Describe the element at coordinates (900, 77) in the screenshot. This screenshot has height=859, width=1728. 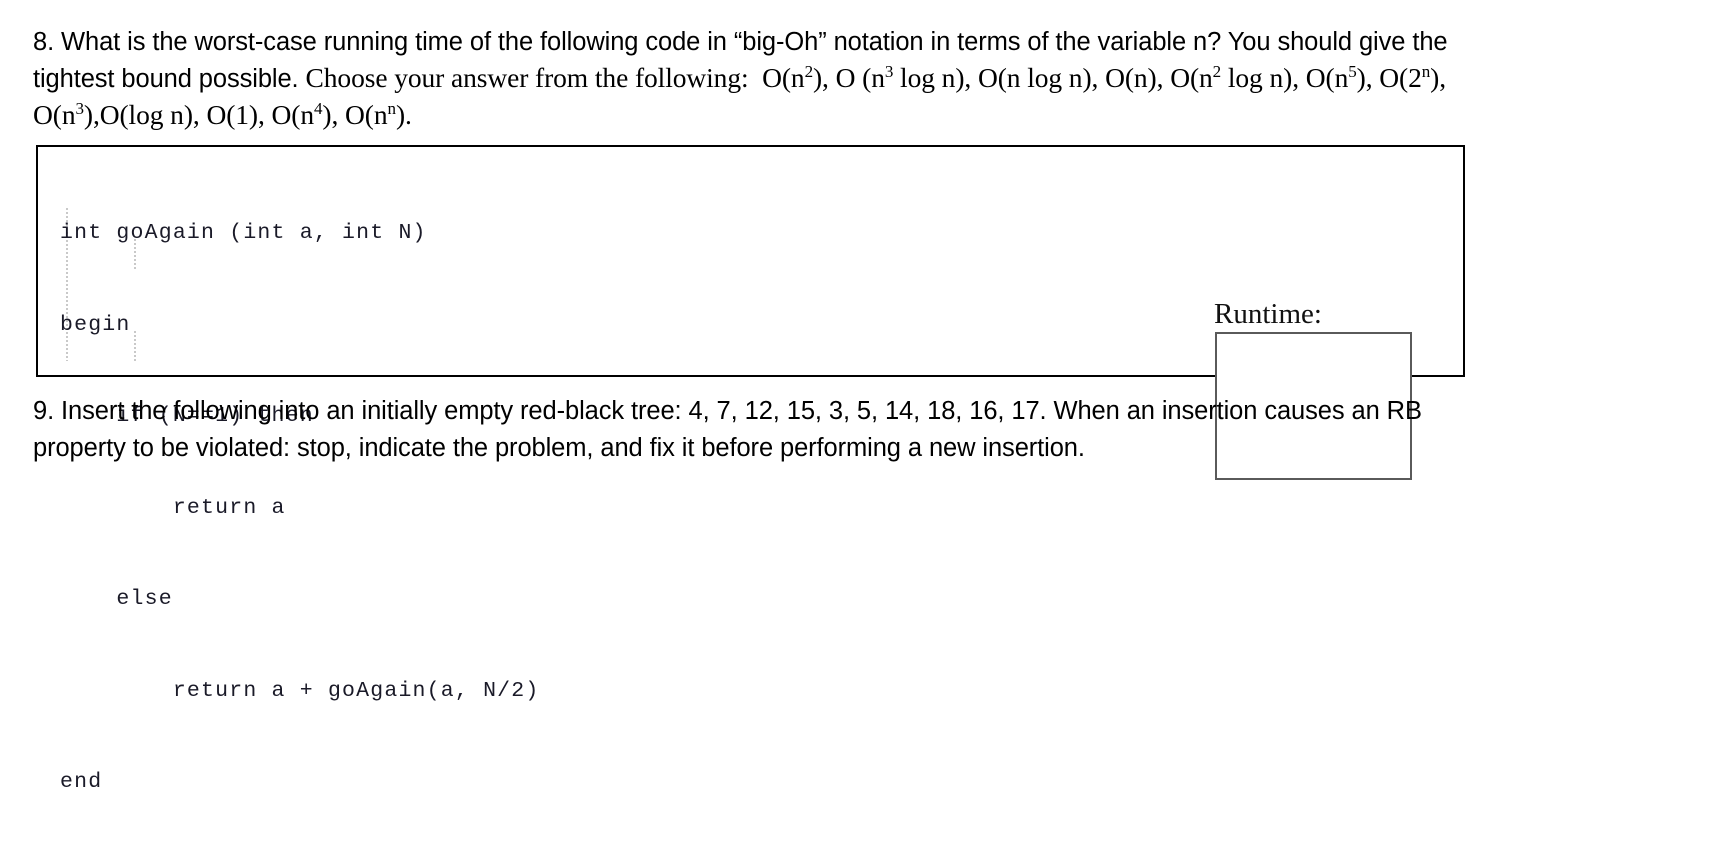
I see `choice-o-n3-log-n: O (n3 log n)` at that location.